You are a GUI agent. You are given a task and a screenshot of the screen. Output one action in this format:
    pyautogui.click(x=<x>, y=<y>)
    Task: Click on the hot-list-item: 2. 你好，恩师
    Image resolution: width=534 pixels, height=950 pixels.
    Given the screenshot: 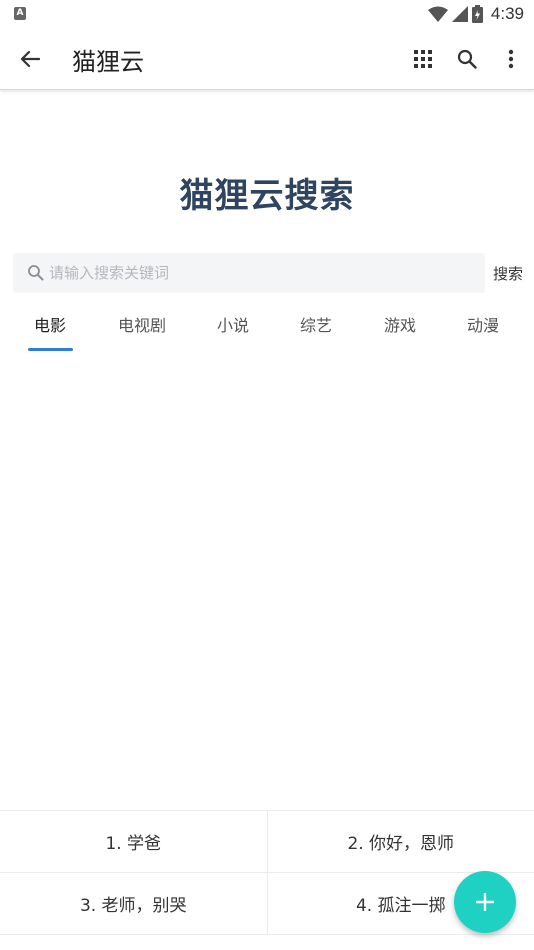 What is the action you would take?
    pyautogui.click(x=400, y=841)
    